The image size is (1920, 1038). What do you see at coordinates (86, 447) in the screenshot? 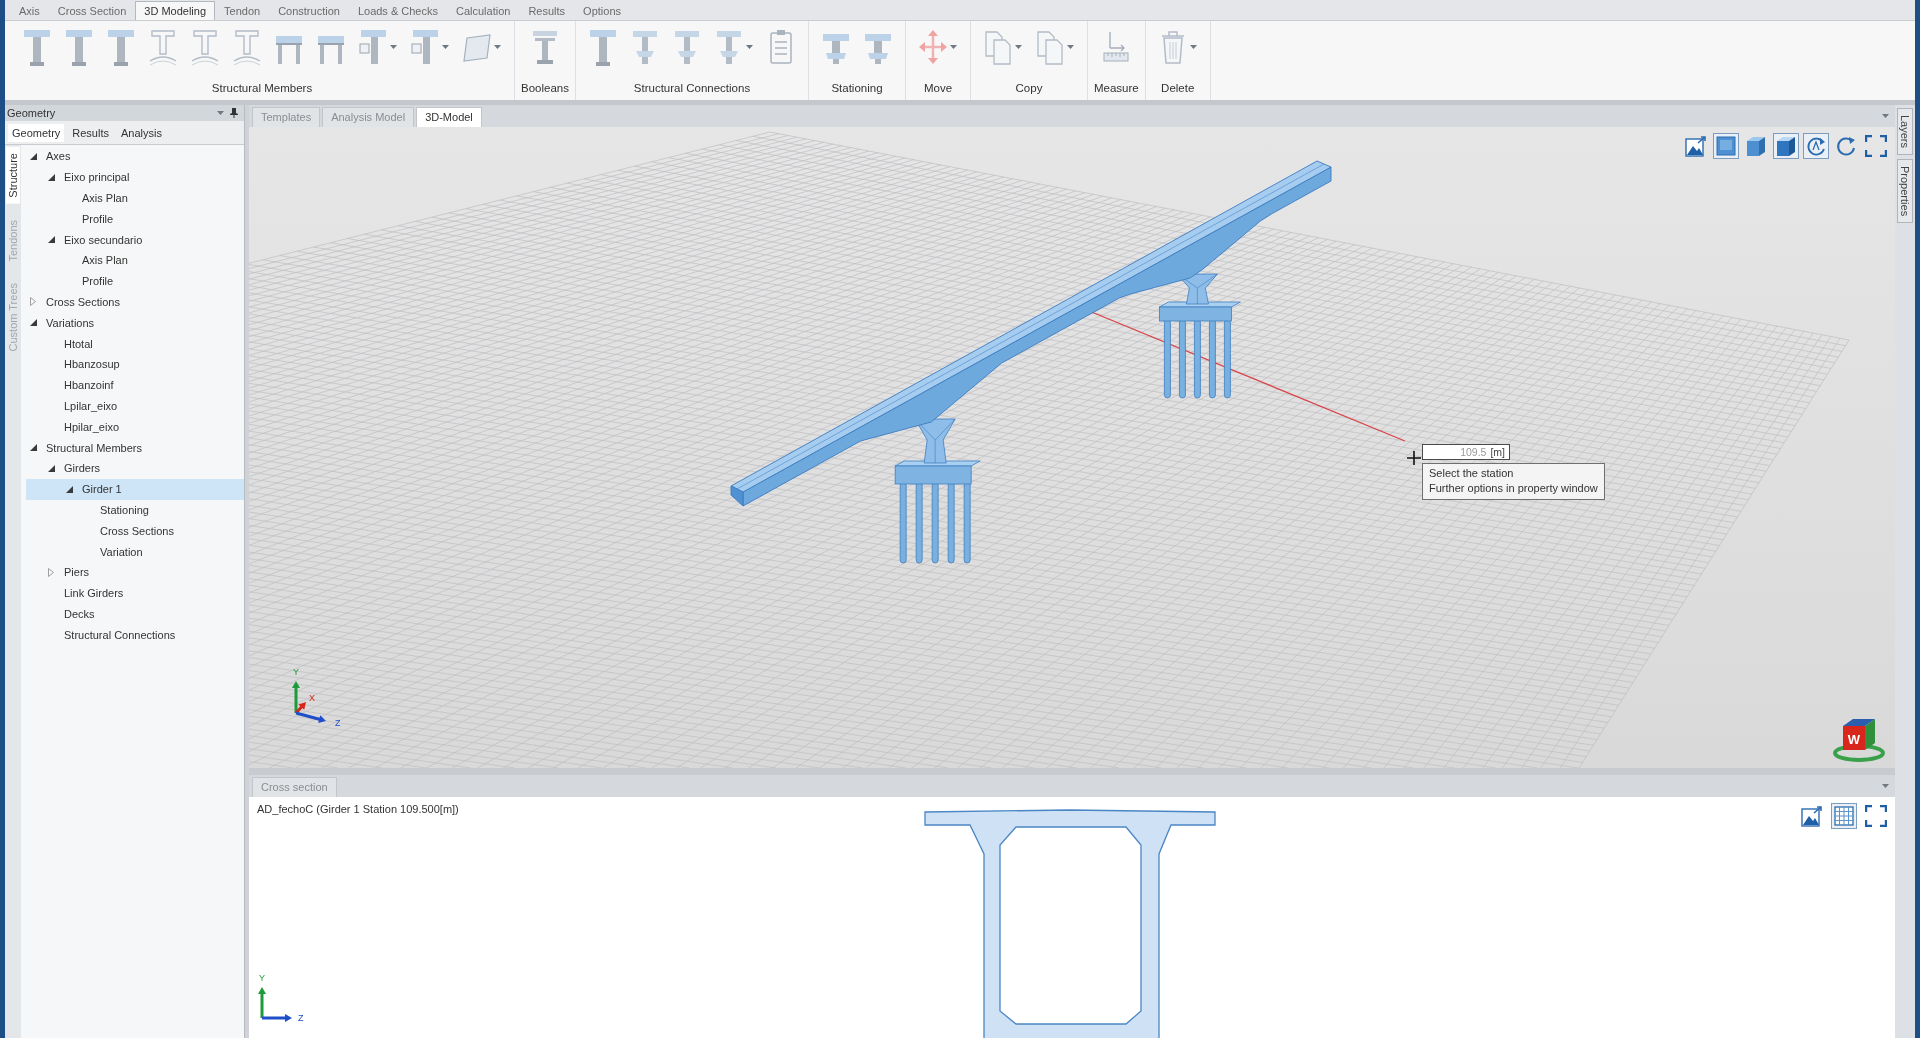
I see `tree-item: Structural Members` at bounding box center [86, 447].